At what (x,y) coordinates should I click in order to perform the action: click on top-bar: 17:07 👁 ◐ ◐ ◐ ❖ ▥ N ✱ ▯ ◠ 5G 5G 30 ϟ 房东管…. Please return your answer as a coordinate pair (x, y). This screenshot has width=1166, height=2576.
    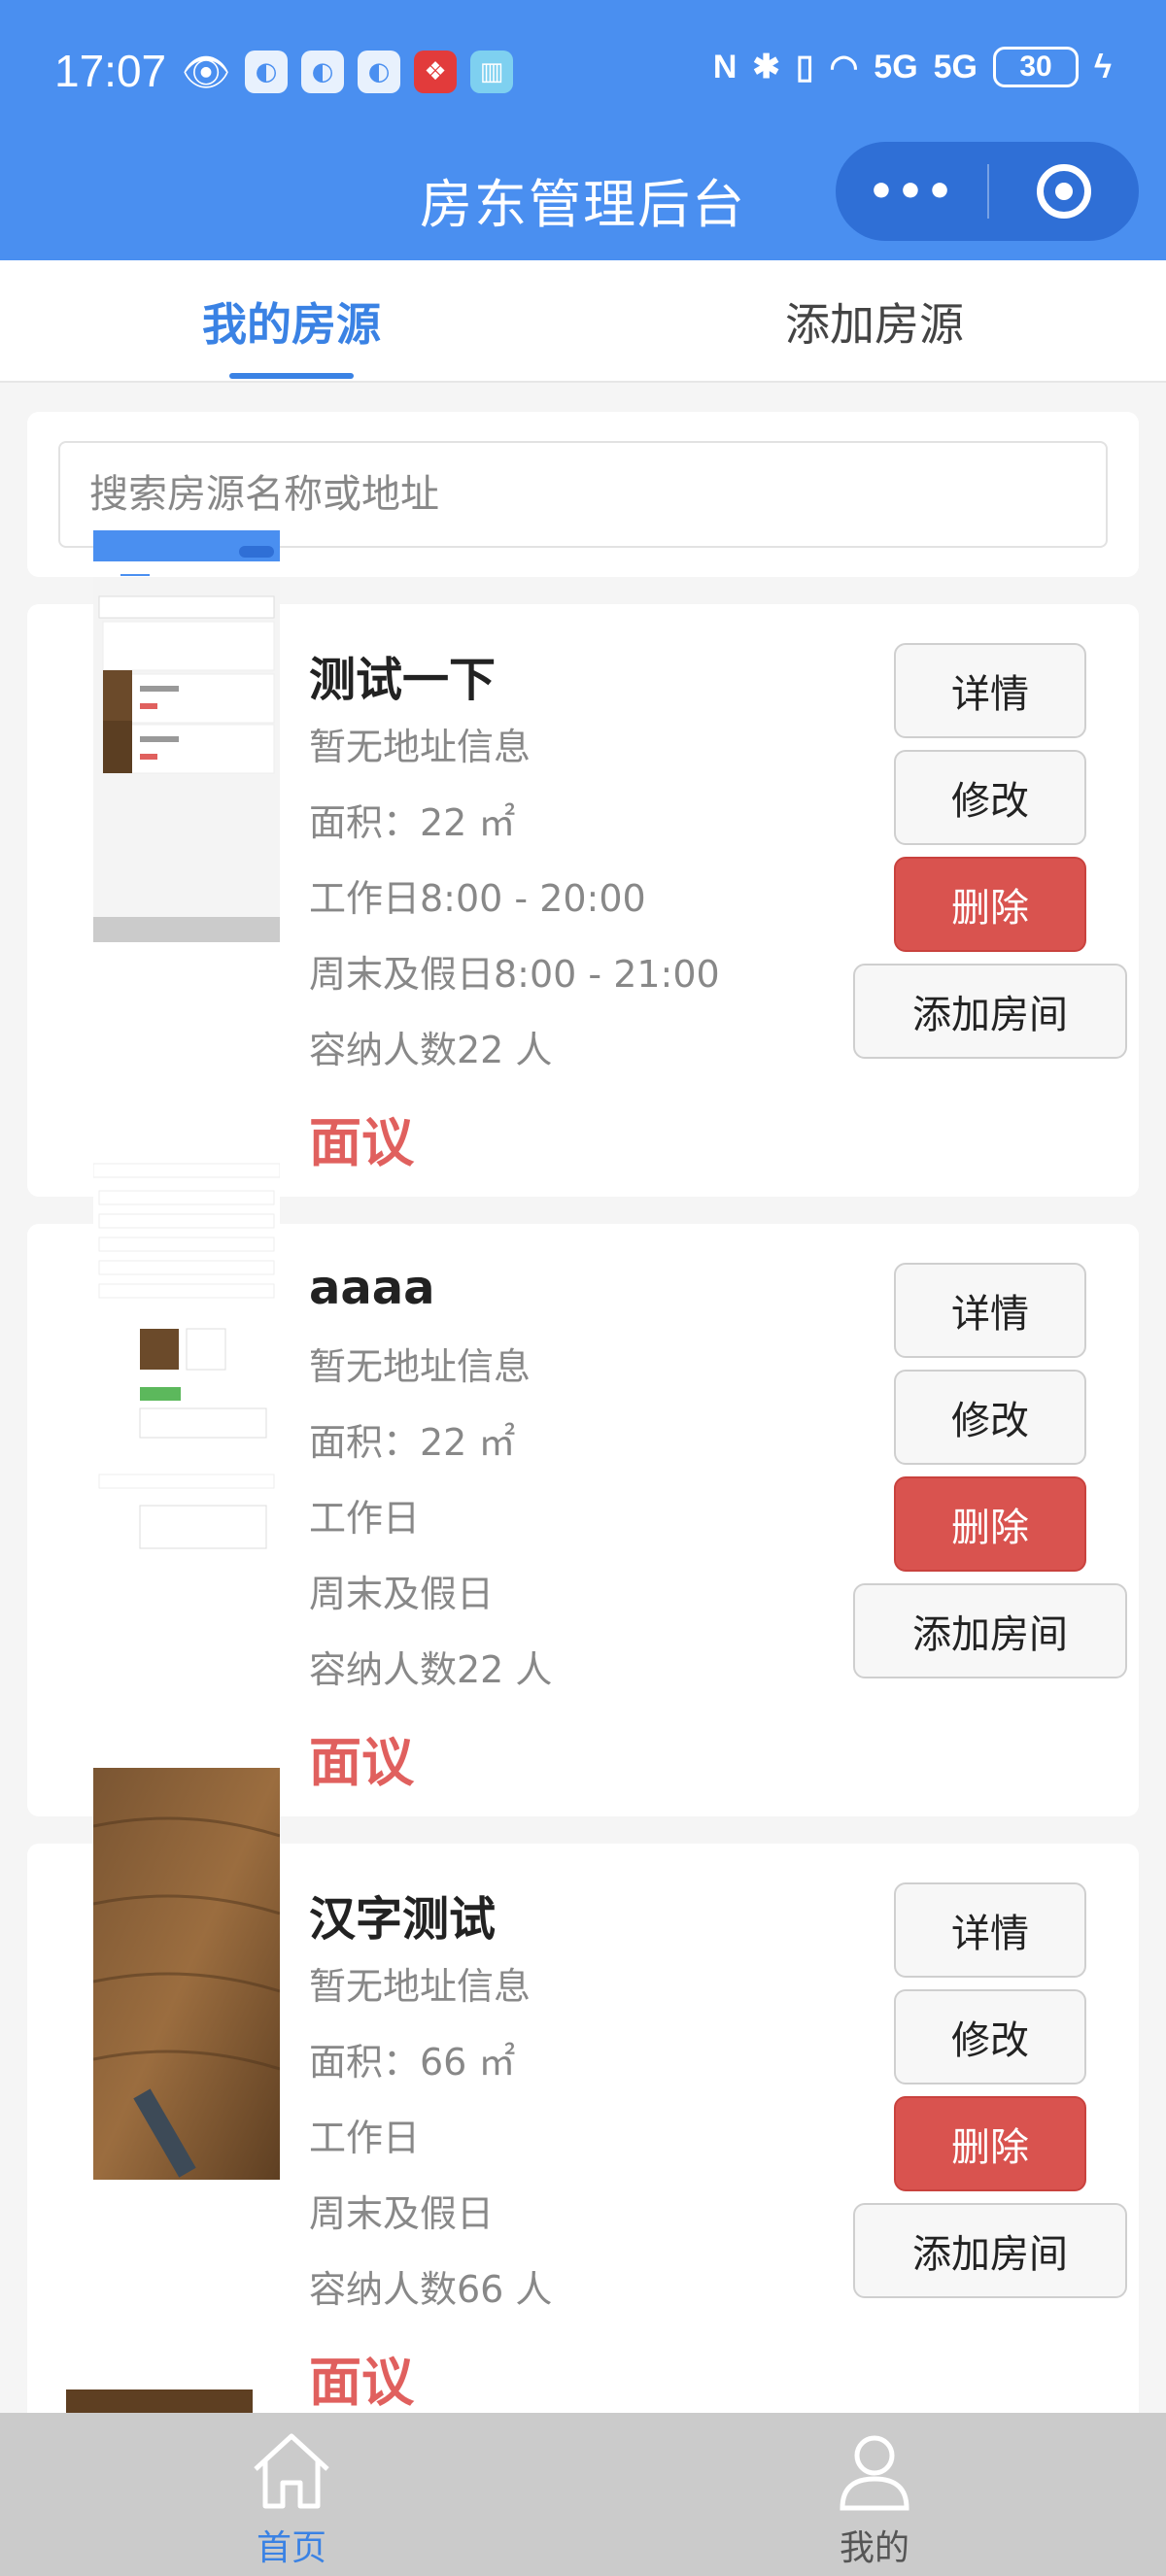
    Looking at the image, I should click on (583, 130).